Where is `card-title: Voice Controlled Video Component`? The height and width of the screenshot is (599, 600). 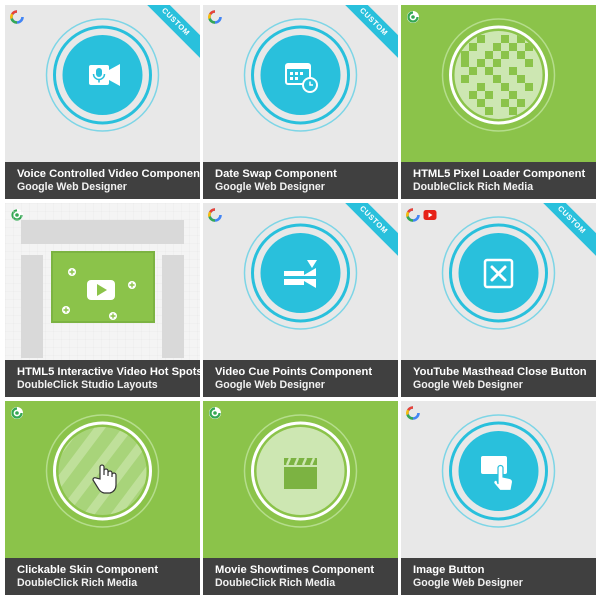
card-title: Voice Controlled Video Component is located at coordinates (108, 174).